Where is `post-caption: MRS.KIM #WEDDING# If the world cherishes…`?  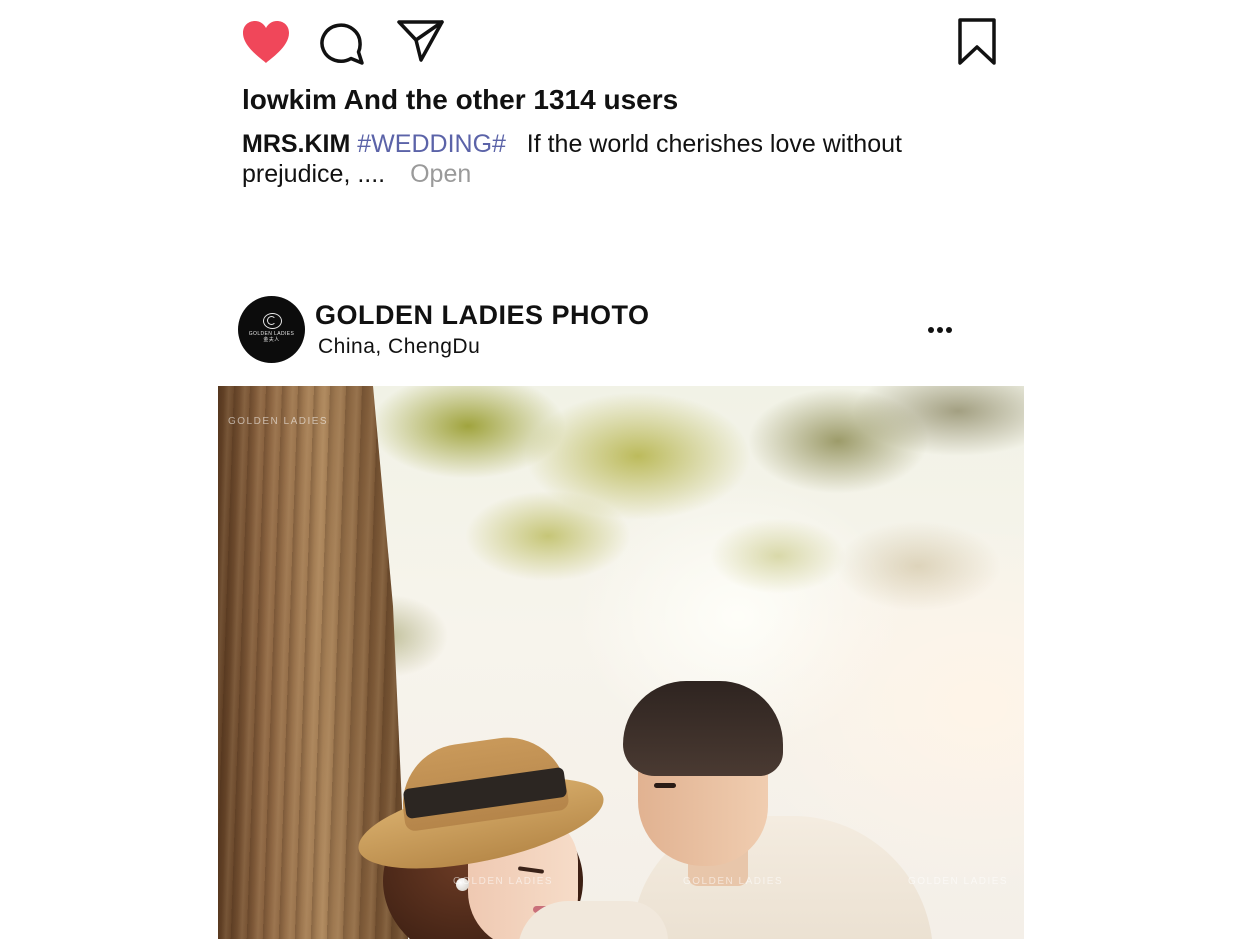 post-caption: MRS.KIM #WEDDING# If the world cherishes… is located at coordinates (587, 159).